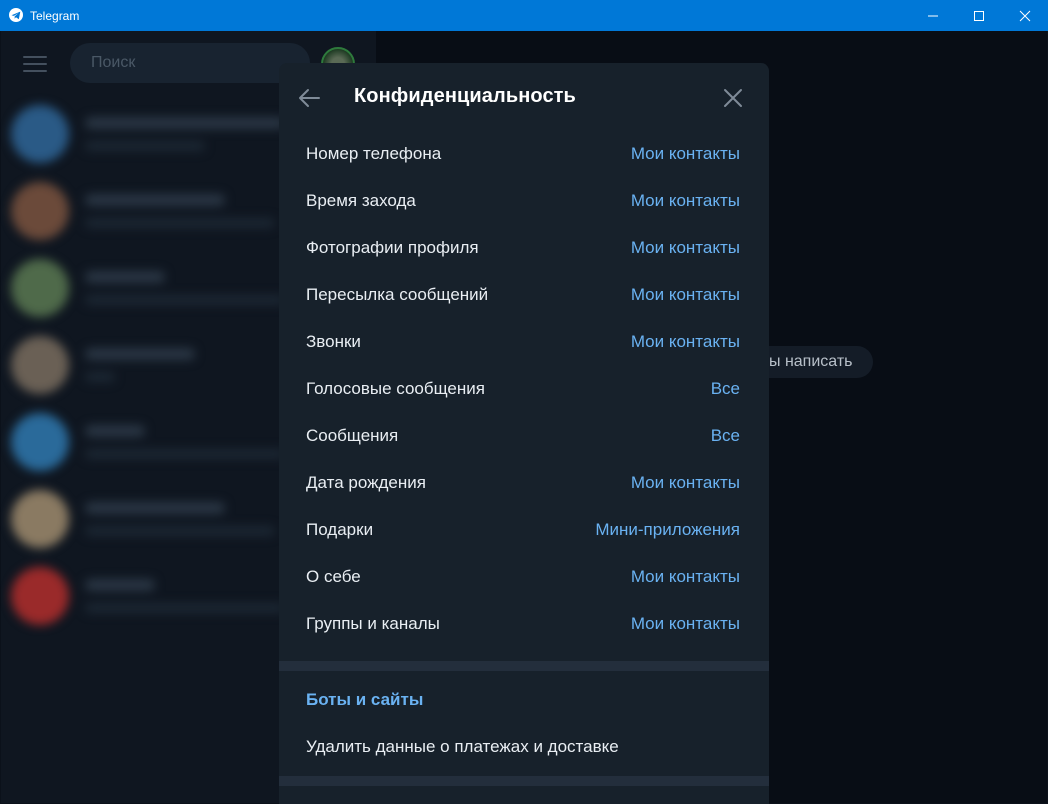 The height and width of the screenshot is (804, 1048). What do you see at coordinates (462, 746) in the screenshot?
I see `delete-payment-data-label: Удалить данные о платежах и доставке` at bounding box center [462, 746].